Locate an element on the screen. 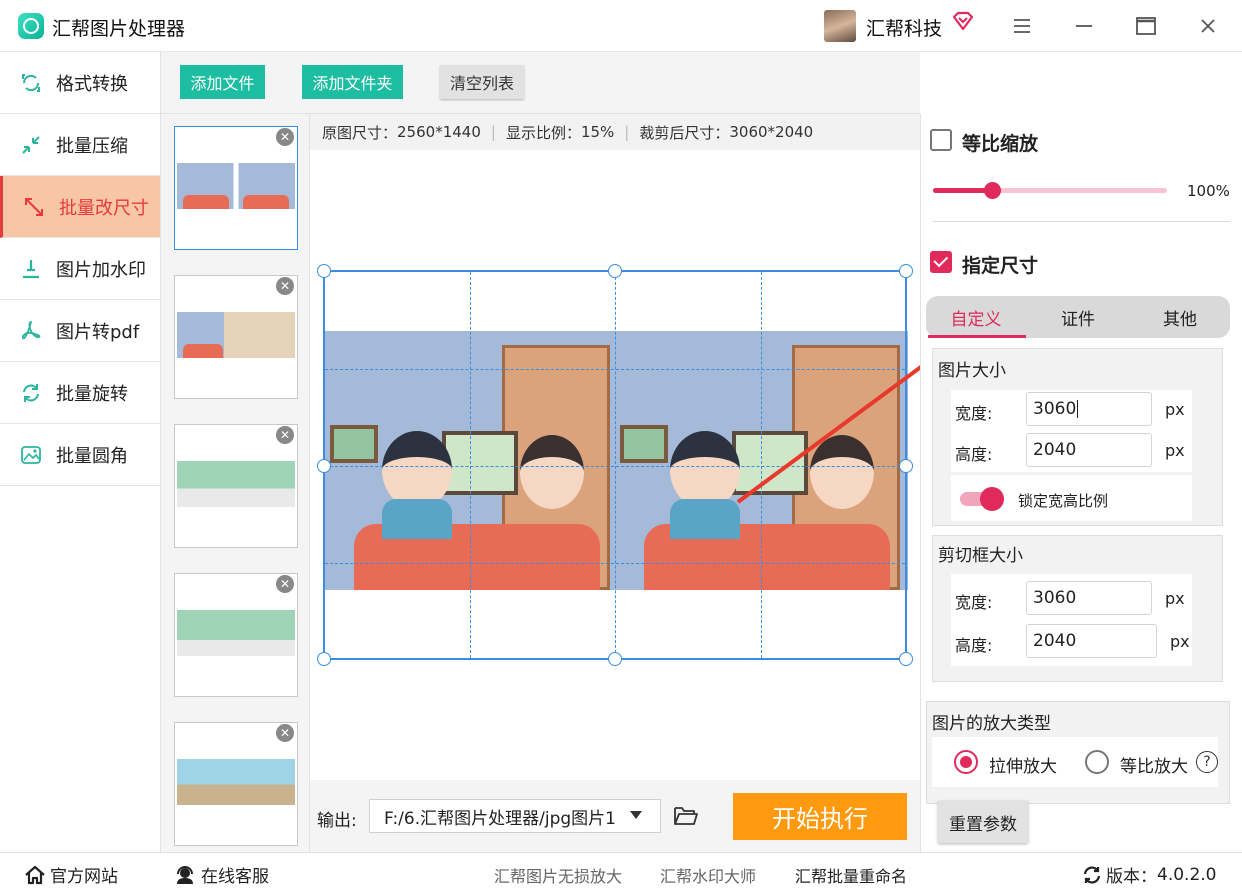 This screenshot has height=894, width=1242. app-logo-icon is located at coordinates (31, 26).